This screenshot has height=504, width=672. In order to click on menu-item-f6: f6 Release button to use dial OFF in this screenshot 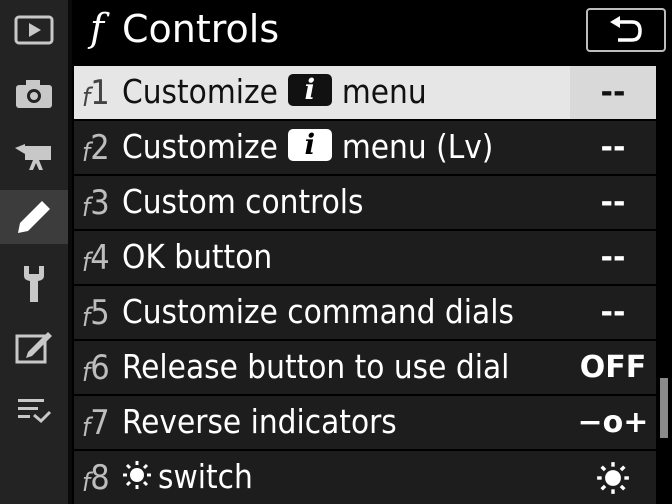, I will do `click(365, 367)`.